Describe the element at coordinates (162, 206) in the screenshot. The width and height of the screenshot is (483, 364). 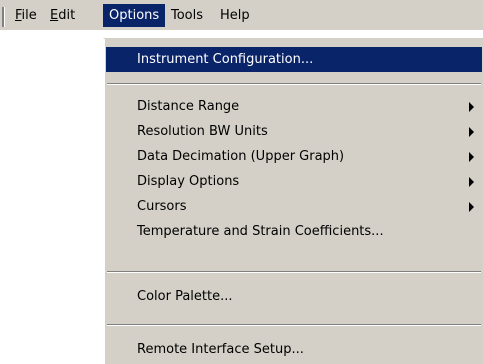
I see `menu-item-label: Cursors` at that location.